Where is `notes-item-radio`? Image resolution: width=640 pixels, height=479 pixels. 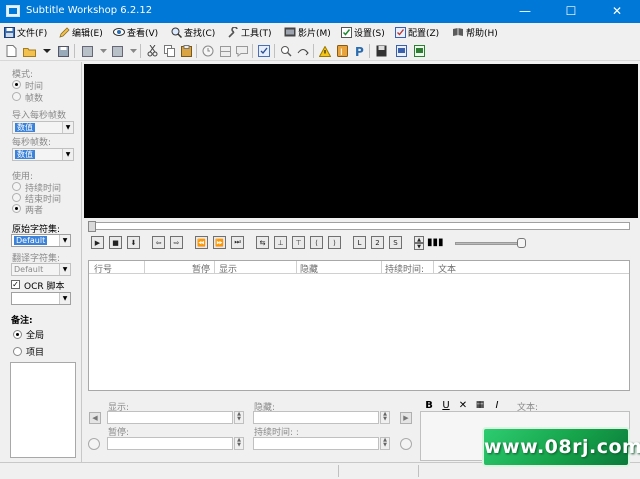 notes-item-radio is located at coordinates (17, 351).